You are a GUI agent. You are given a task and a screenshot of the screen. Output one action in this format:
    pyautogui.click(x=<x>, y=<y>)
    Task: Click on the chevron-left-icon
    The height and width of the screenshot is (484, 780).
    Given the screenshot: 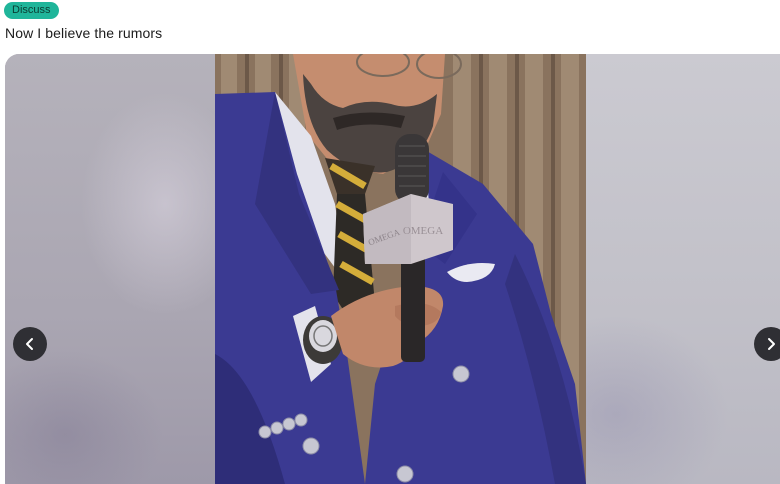 What is the action you would take?
    pyautogui.click(x=29, y=344)
    